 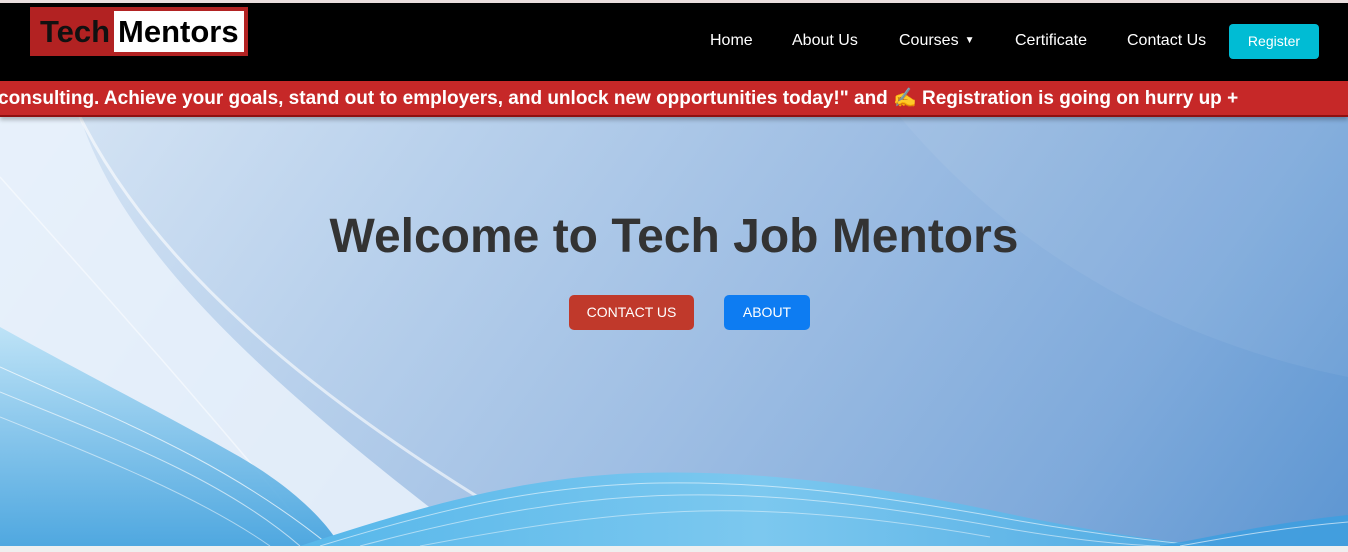 What do you see at coordinates (1274, 41) in the screenshot?
I see `register-button: Register` at bounding box center [1274, 41].